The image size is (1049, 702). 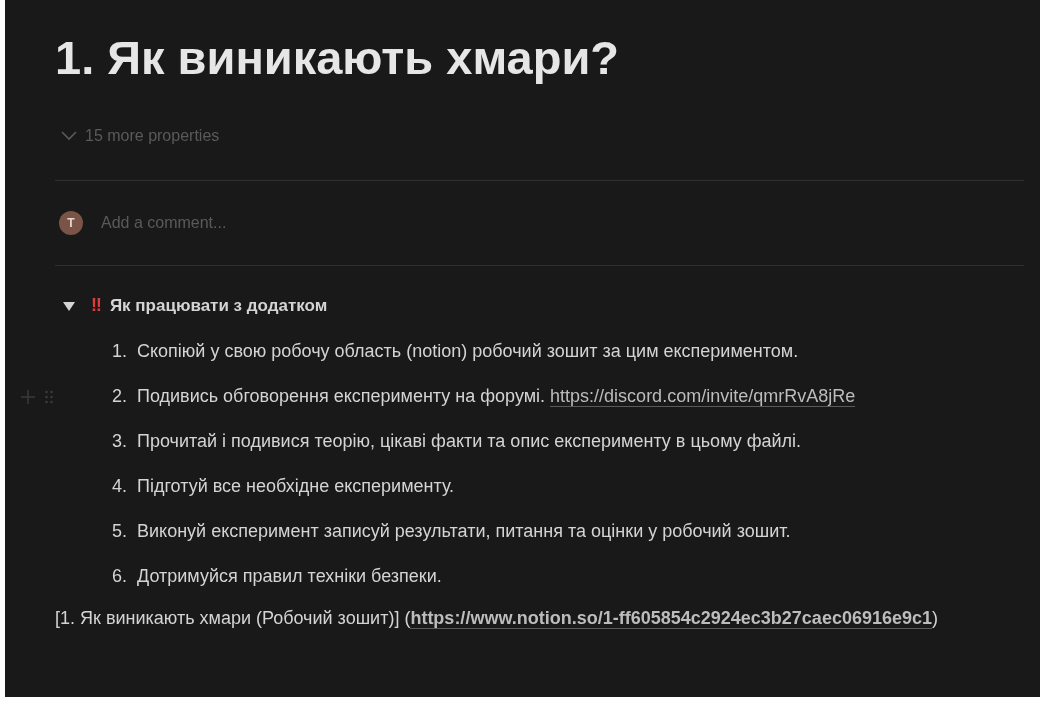 I want to click on list-number: 4., so click(x=119, y=487).